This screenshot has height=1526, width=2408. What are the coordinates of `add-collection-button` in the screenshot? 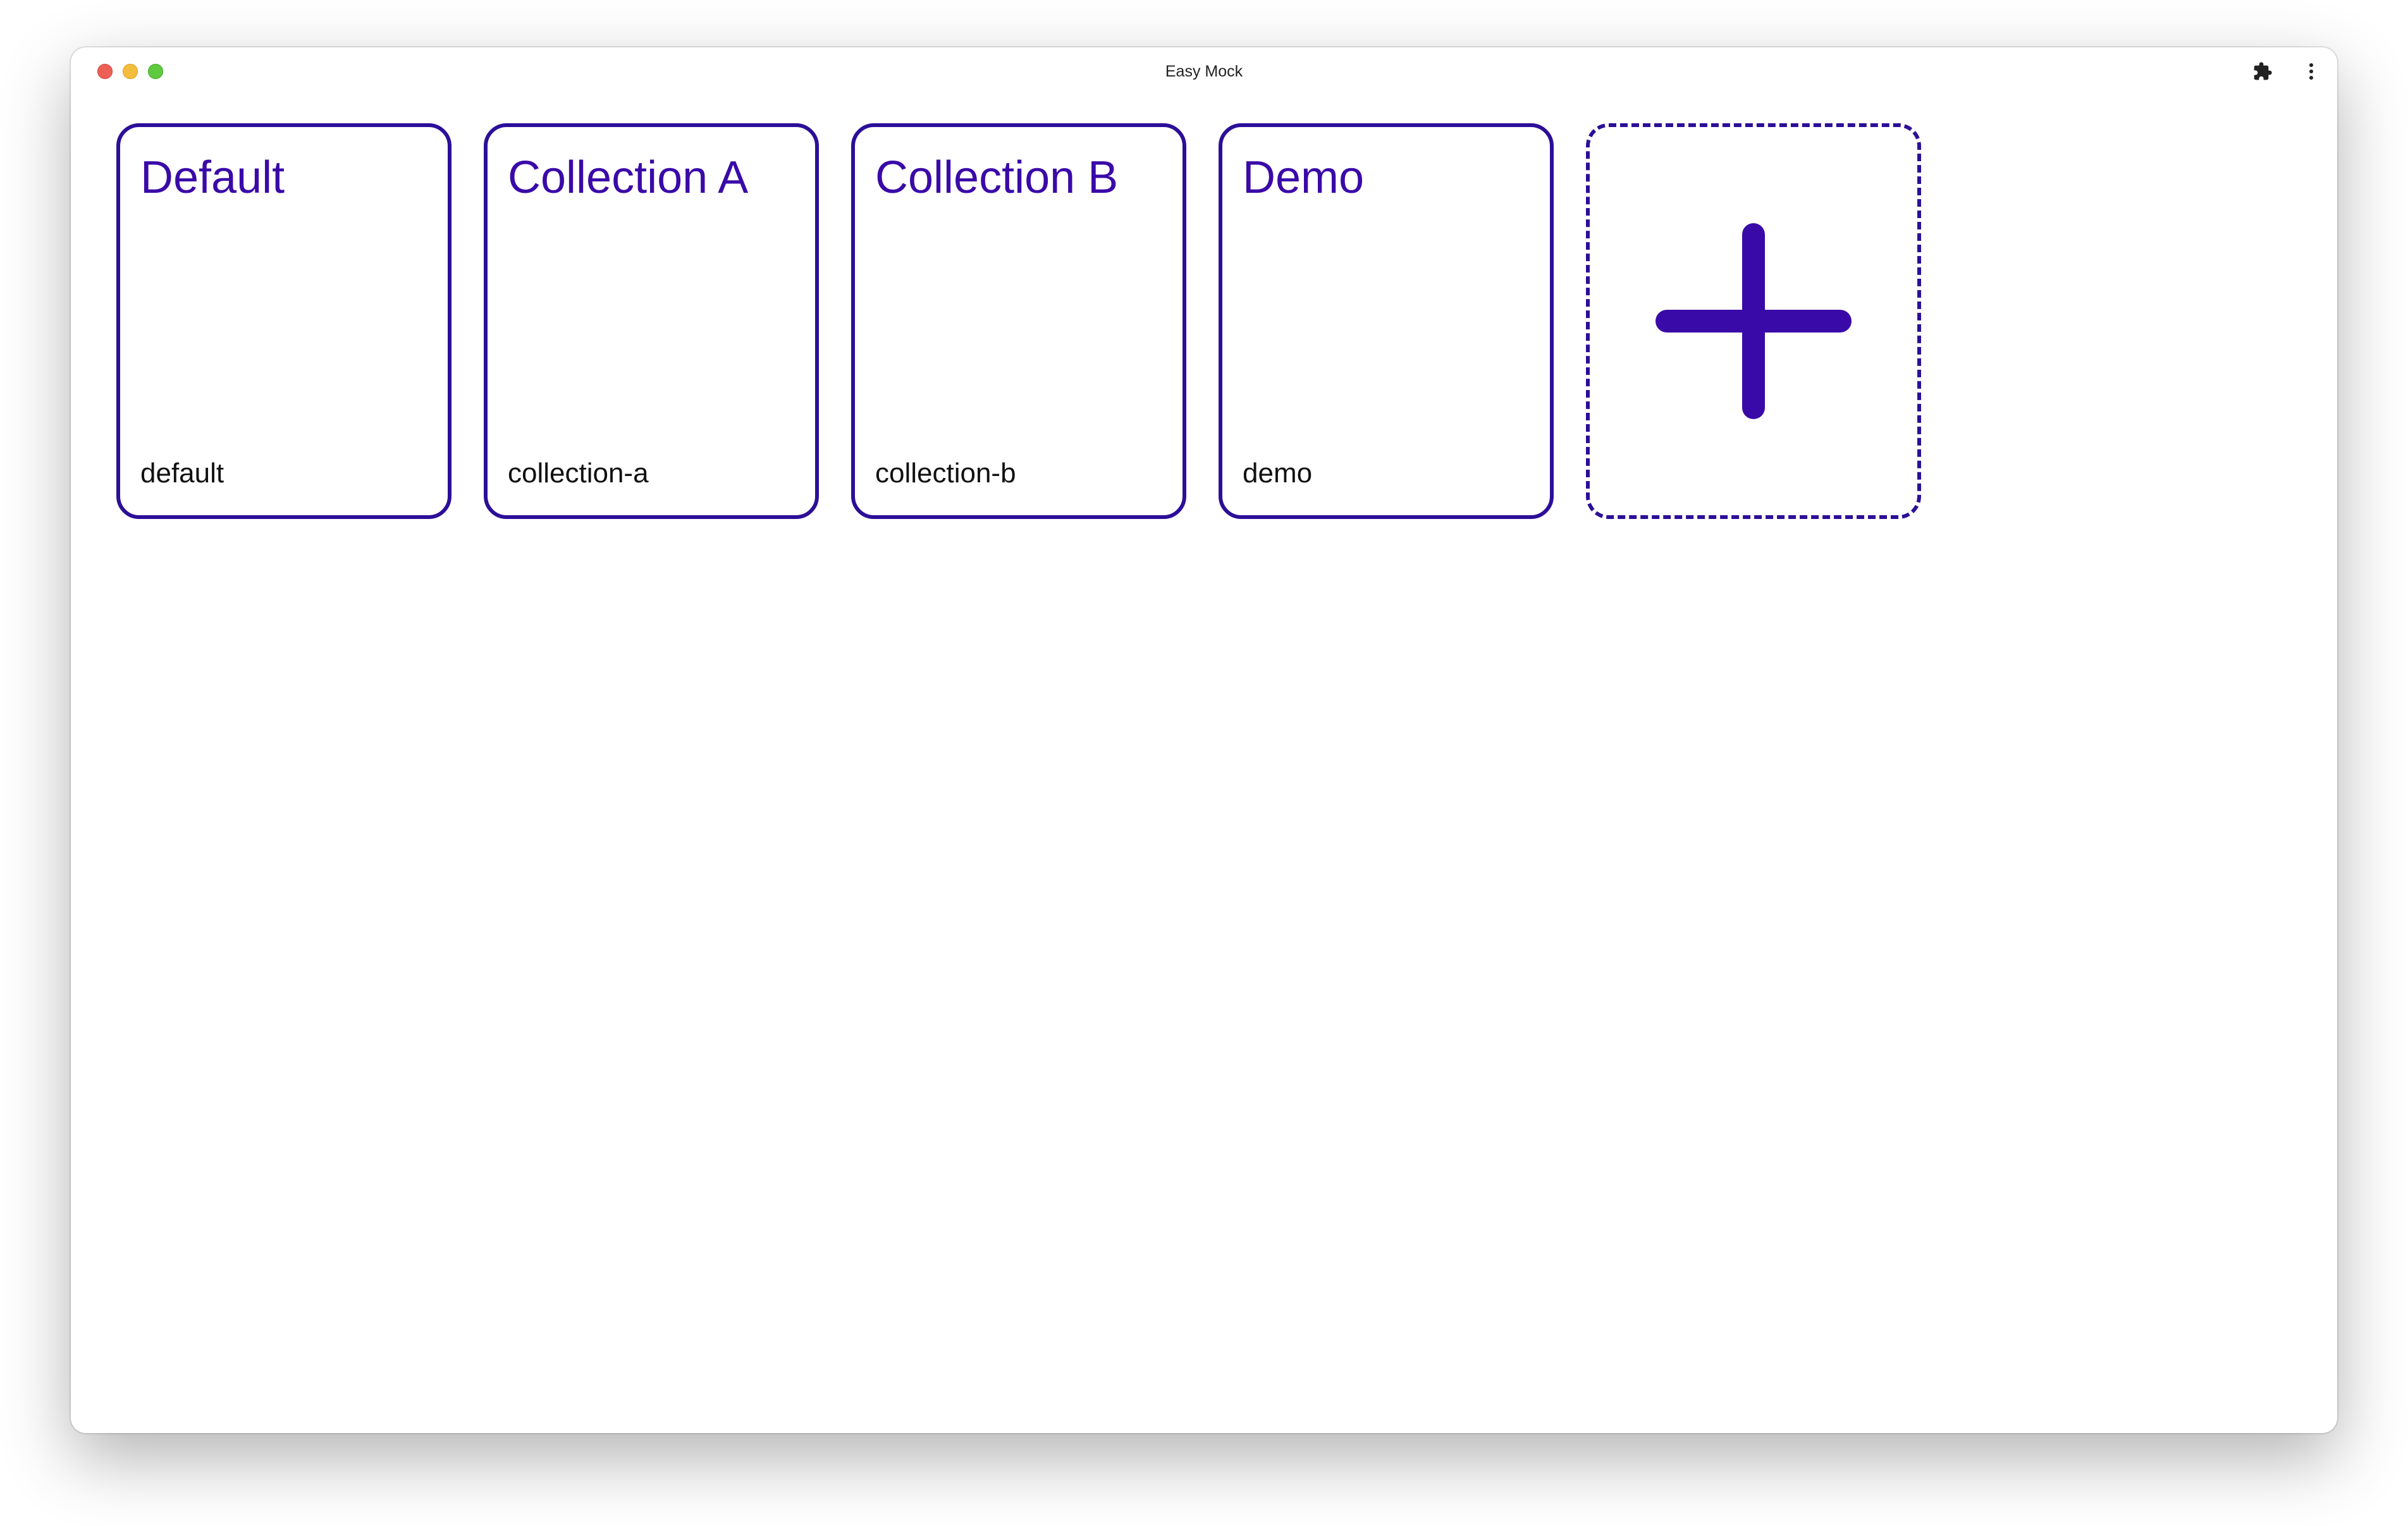 It's located at (1753, 321).